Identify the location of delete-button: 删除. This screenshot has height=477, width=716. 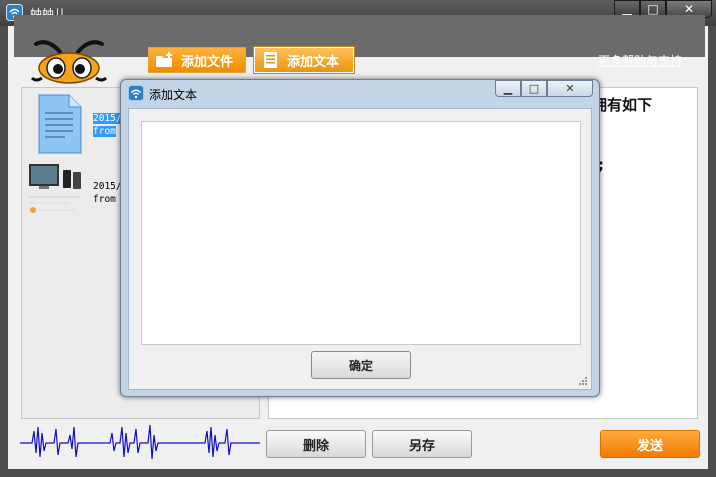
(316, 444).